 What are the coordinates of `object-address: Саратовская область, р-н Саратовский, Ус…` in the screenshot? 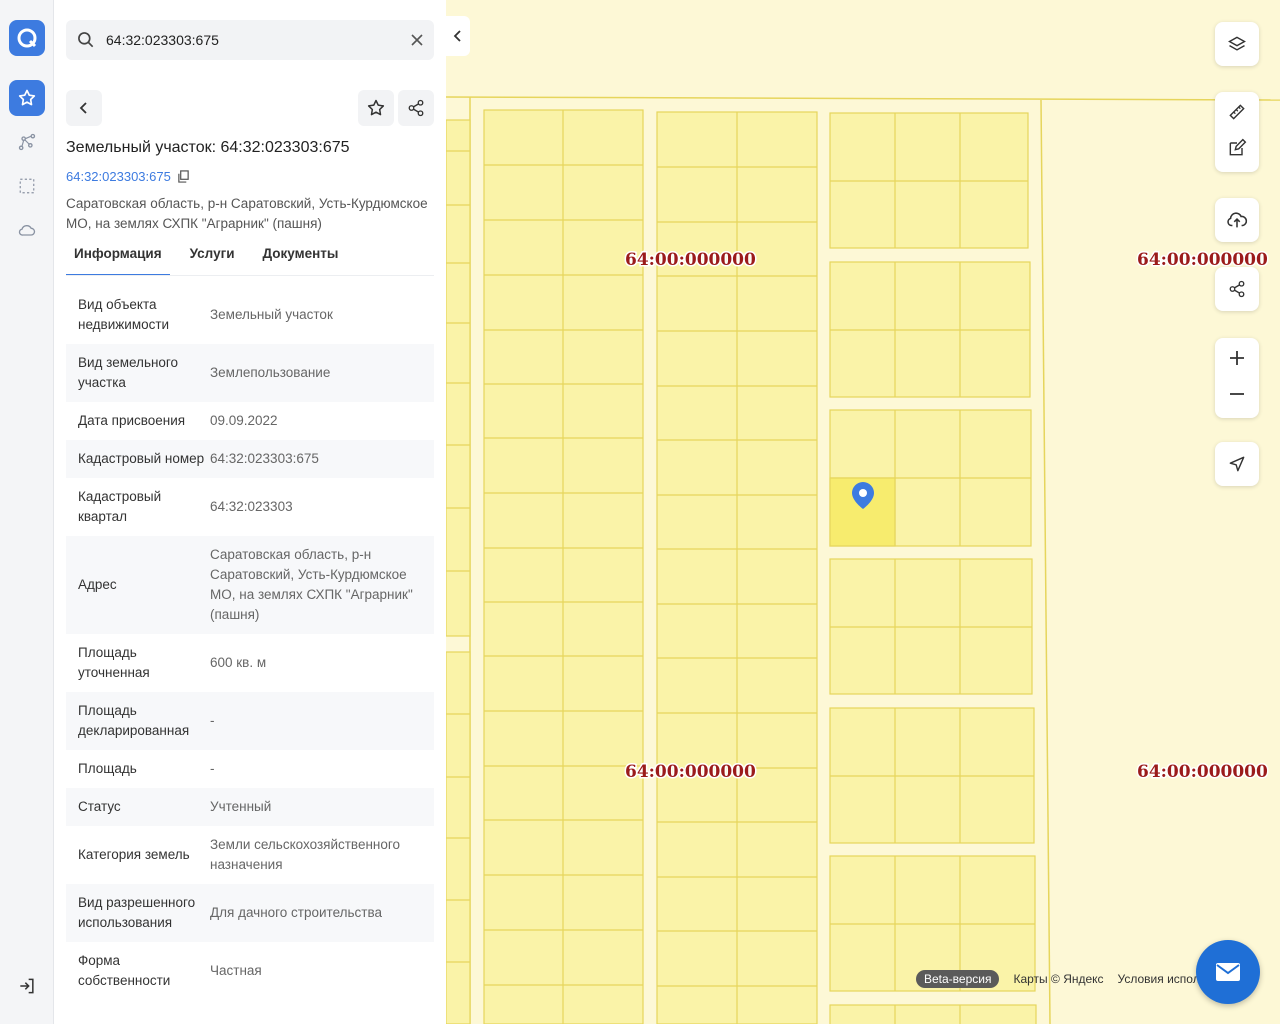 It's located at (247, 213).